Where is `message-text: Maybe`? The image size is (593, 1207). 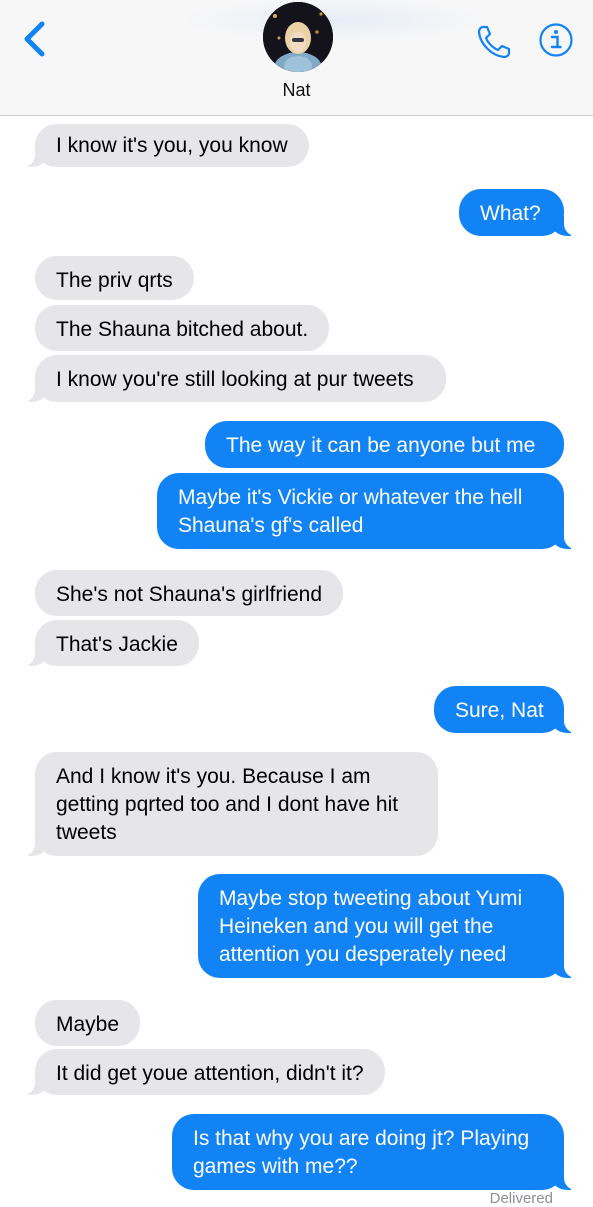 message-text: Maybe is located at coordinates (88, 1024).